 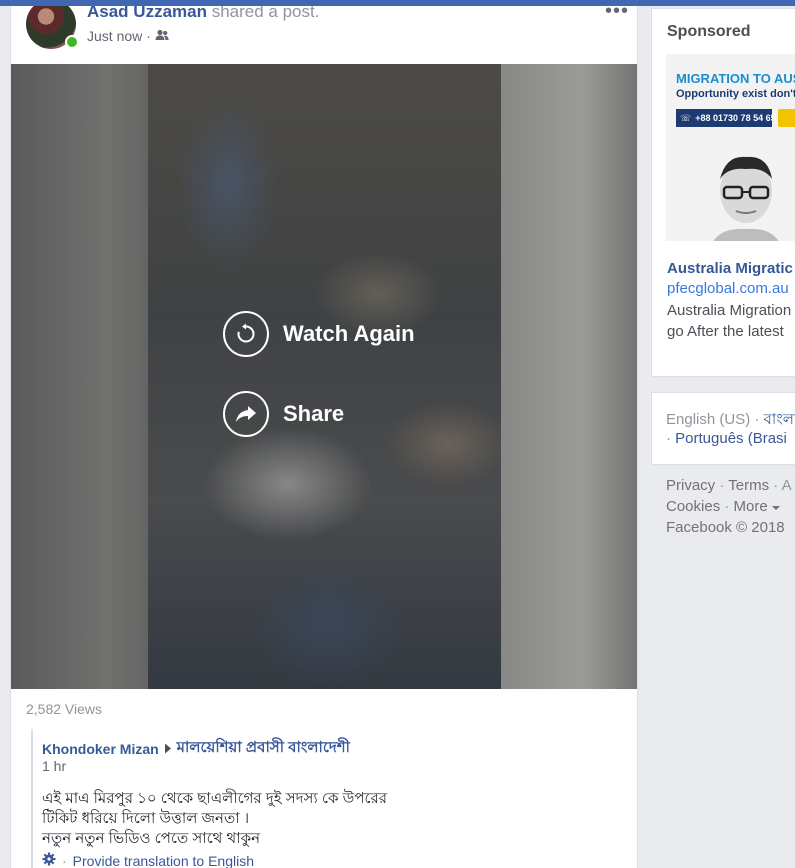 What do you see at coordinates (162, 36) in the screenshot?
I see `friends-icon` at bounding box center [162, 36].